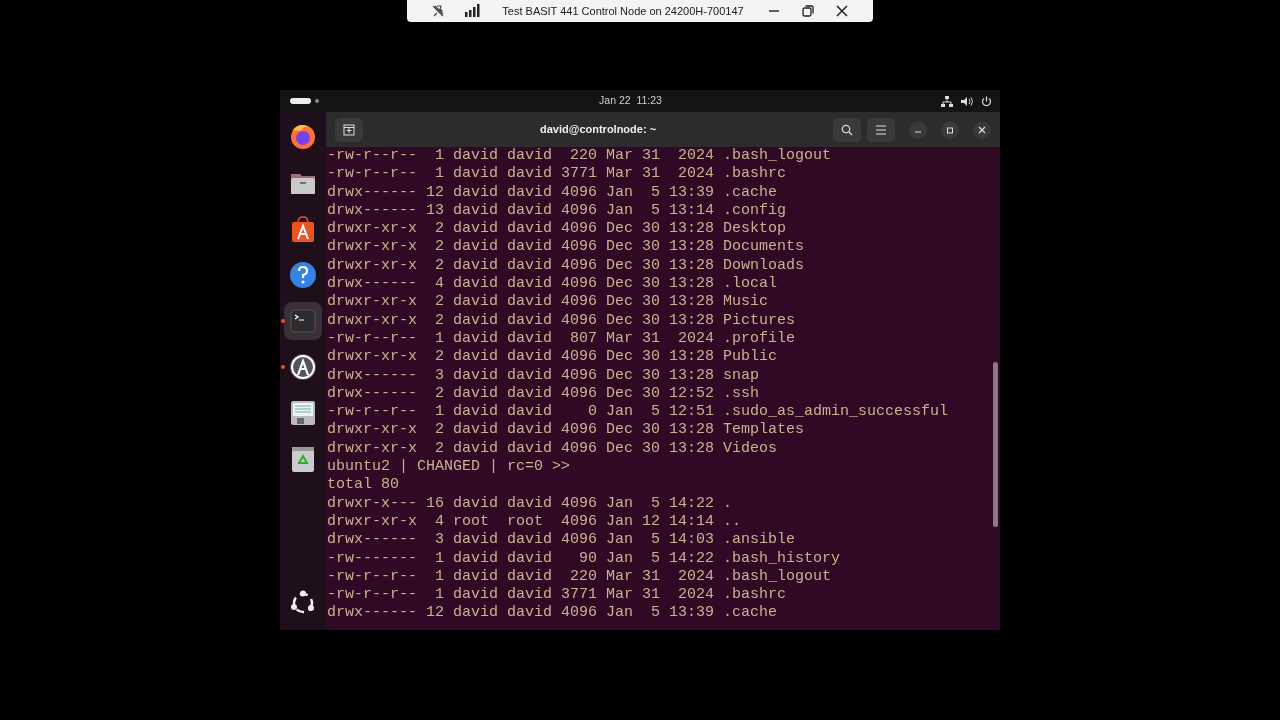  Describe the element at coordinates (548, 302) in the screenshot. I see `output-line: drwxr-xr-x 2 david david 4096 Dec 30 13:28 Music` at that location.